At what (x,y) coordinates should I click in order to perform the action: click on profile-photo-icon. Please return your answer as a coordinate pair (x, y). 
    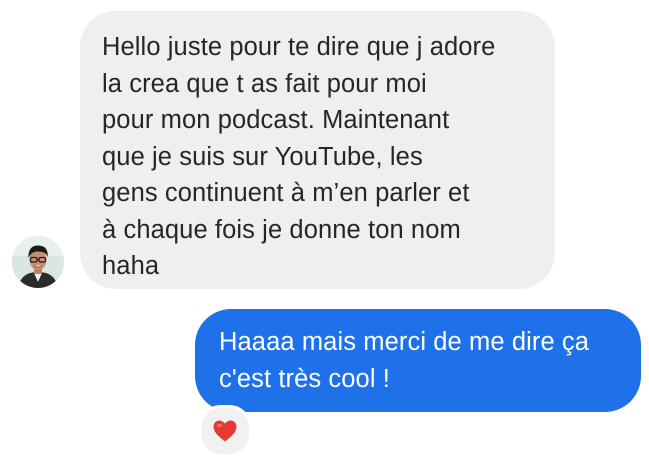
    Looking at the image, I should click on (38, 262).